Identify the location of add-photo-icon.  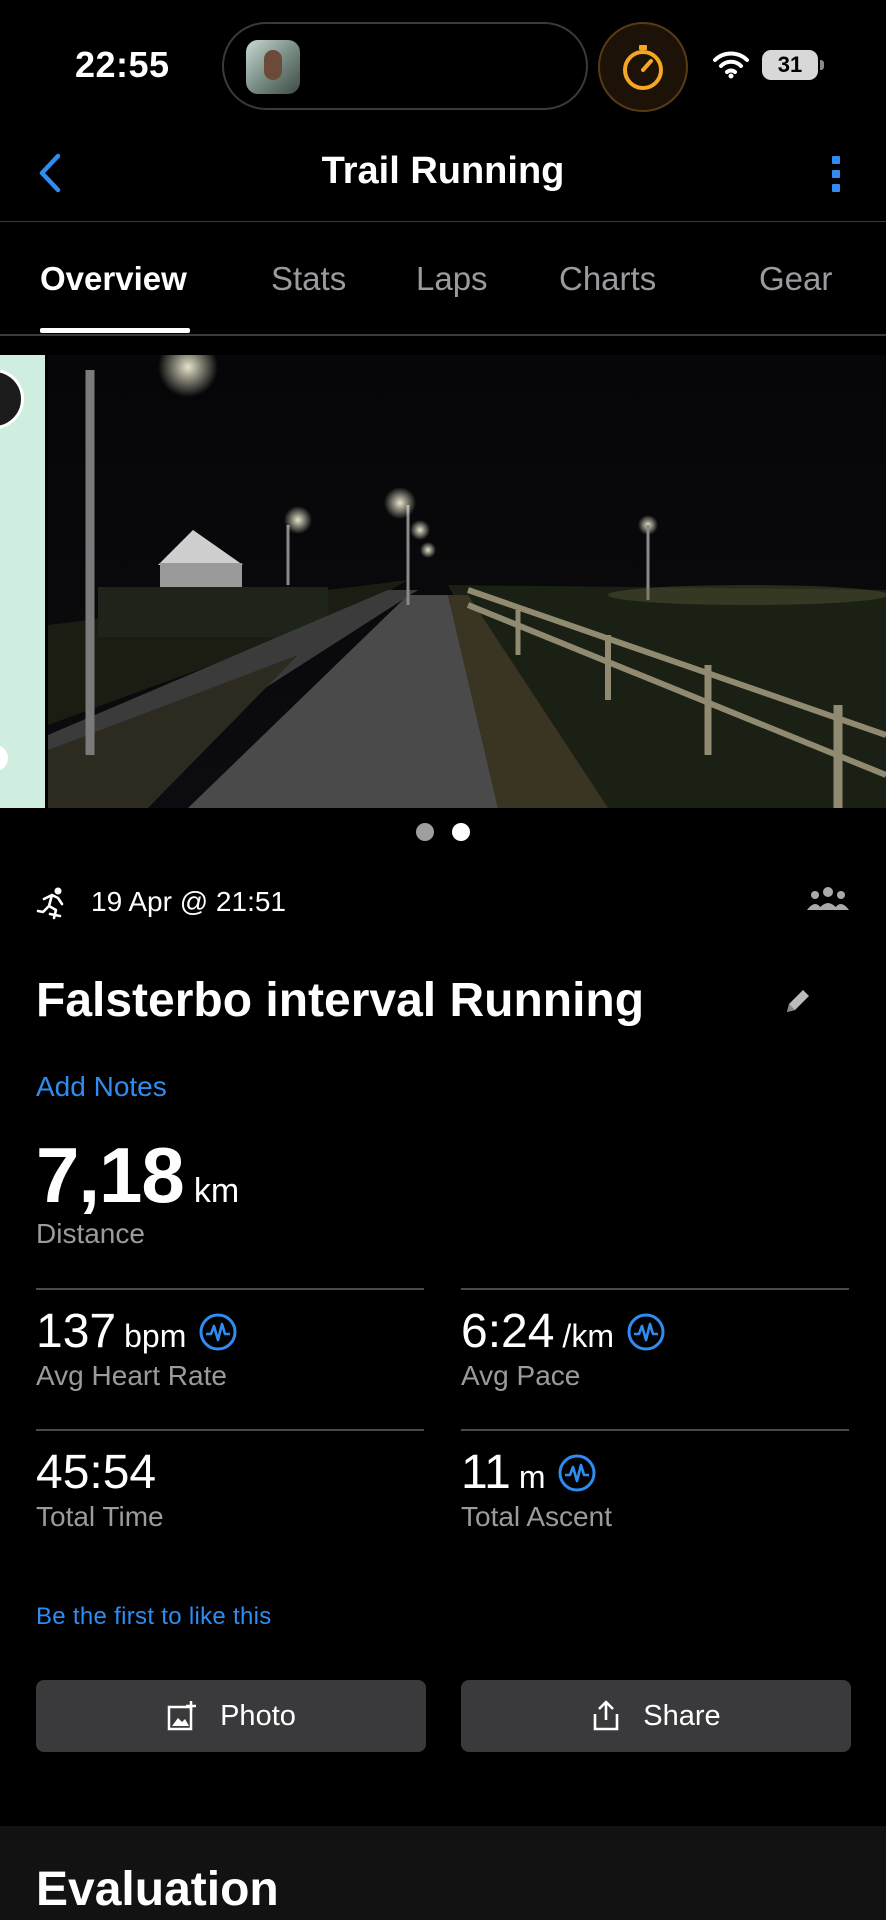
(182, 1716).